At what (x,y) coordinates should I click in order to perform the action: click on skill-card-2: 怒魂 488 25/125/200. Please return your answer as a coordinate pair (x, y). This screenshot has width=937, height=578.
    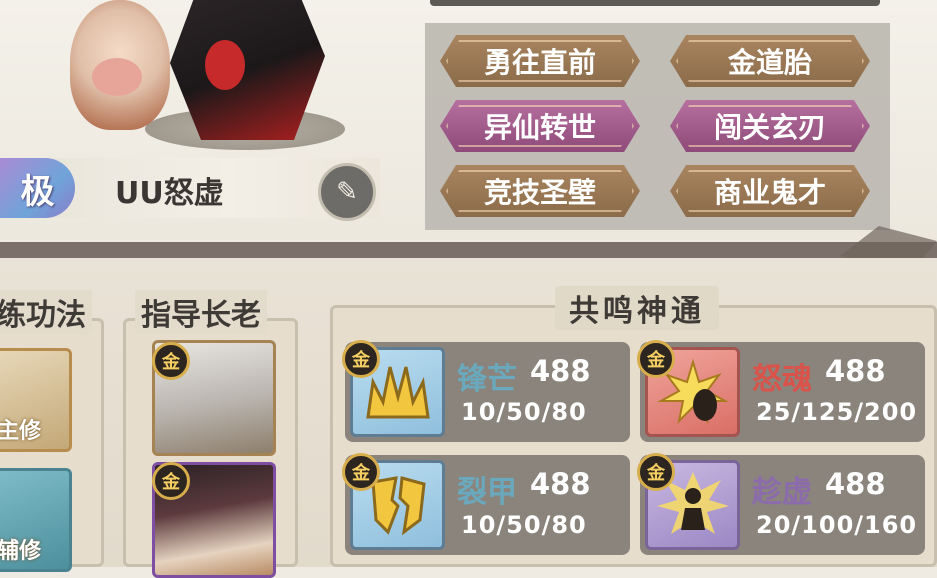
    Looking at the image, I should click on (782, 392).